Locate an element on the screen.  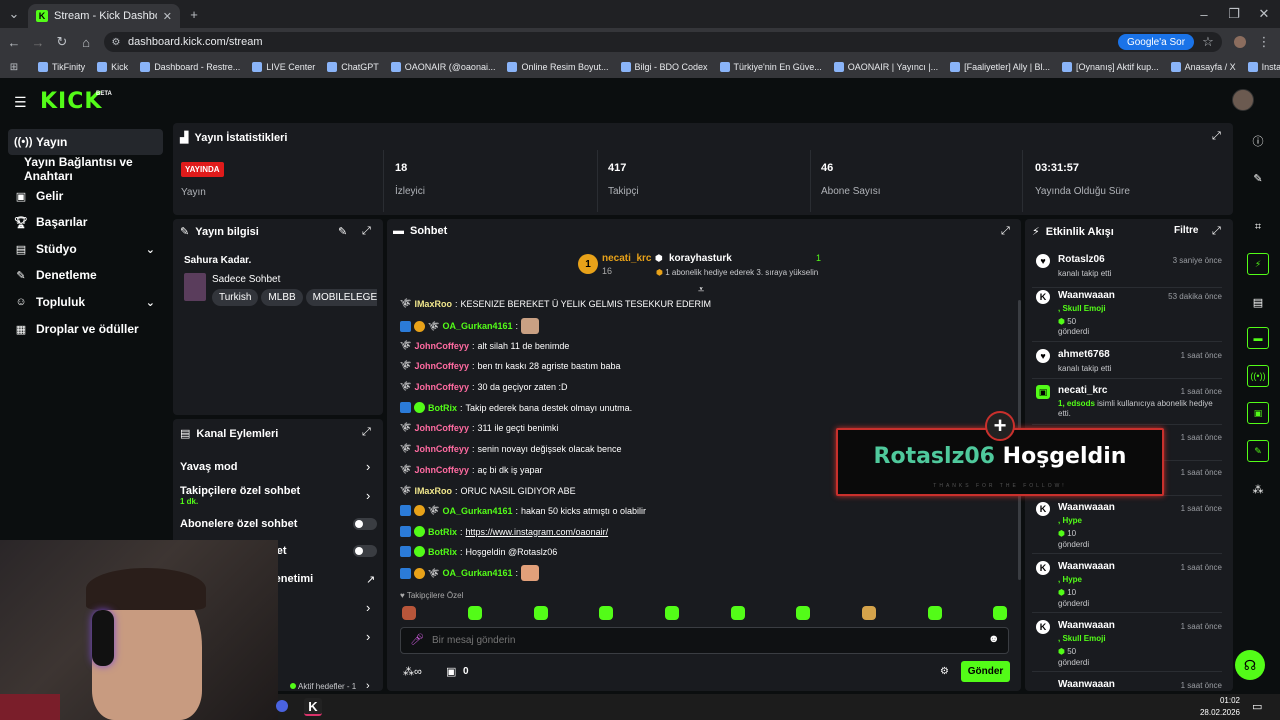
lightning-icon: ⚡︎ is located at coordinates (1258, 264).